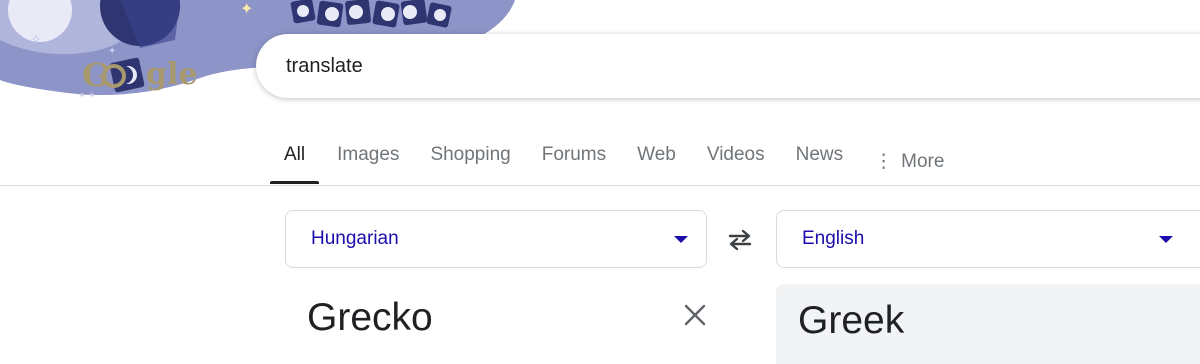 This screenshot has width=1200, height=364. Describe the element at coordinates (295, 162) in the screenshot. I see `tab-all: All` at that location.